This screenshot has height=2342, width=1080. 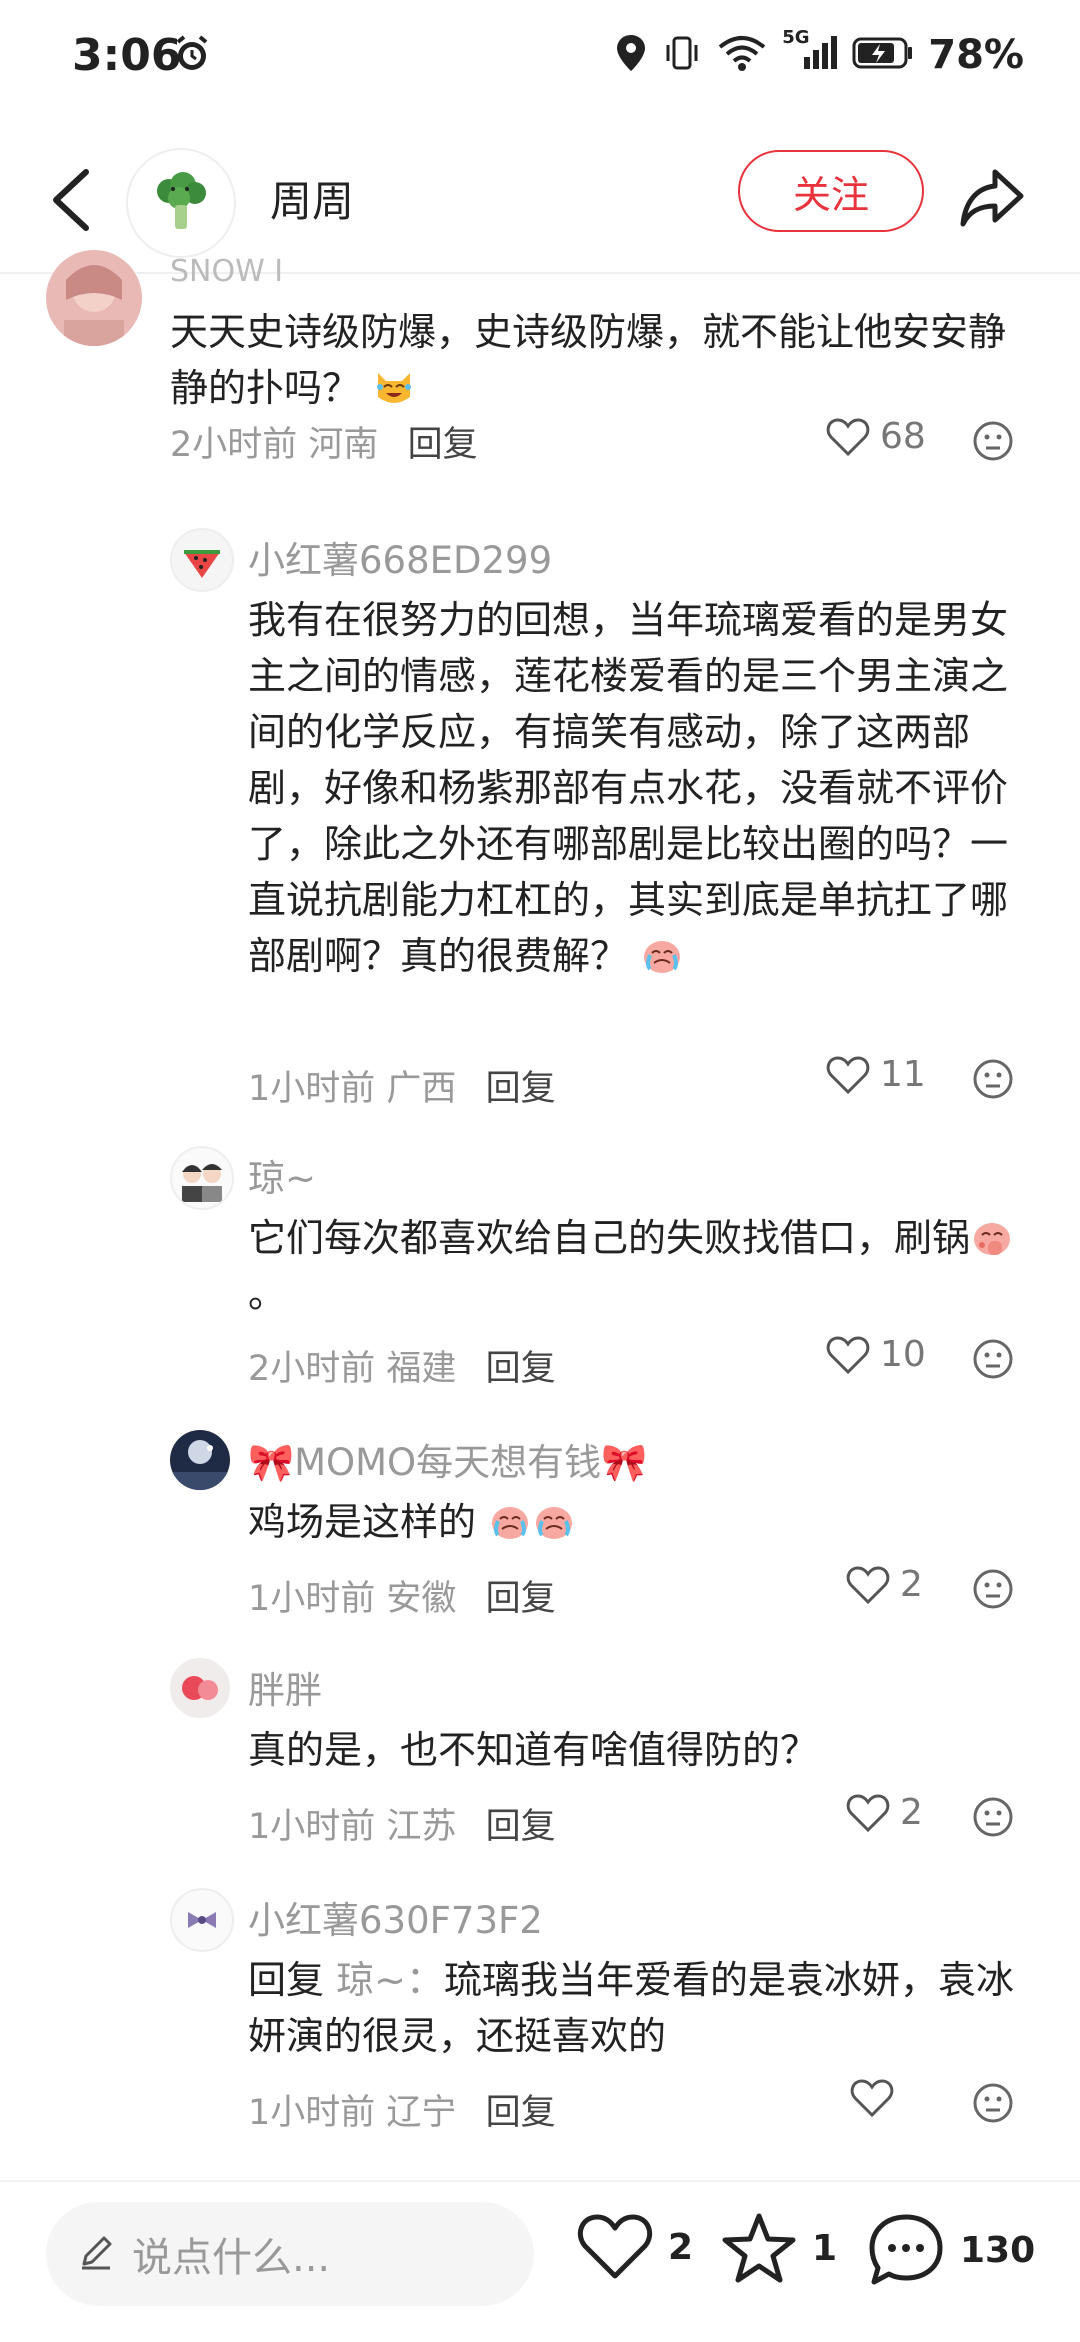 What do you see at coordinates (421, 1827) in the screenshot?
I see `reply-location: 江苏` at bounding box center [421, 1827].